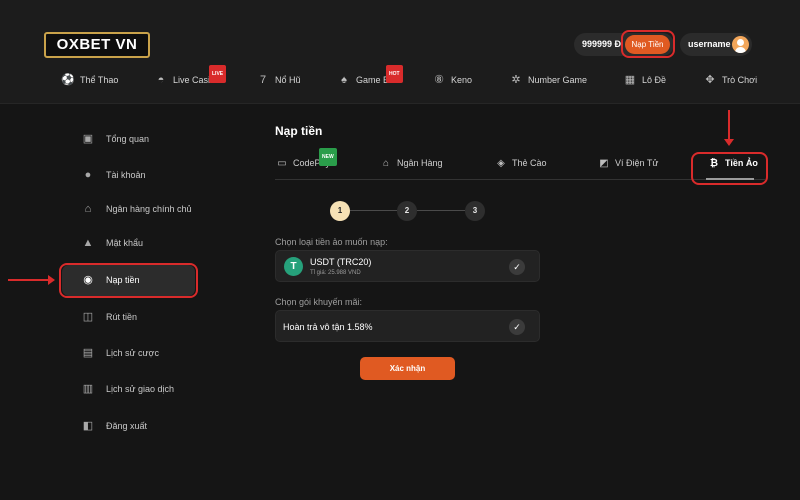 The height and width of the screenshot is (500, 800). I want to click on nav-label: Thể Thao, so click(99, 80).